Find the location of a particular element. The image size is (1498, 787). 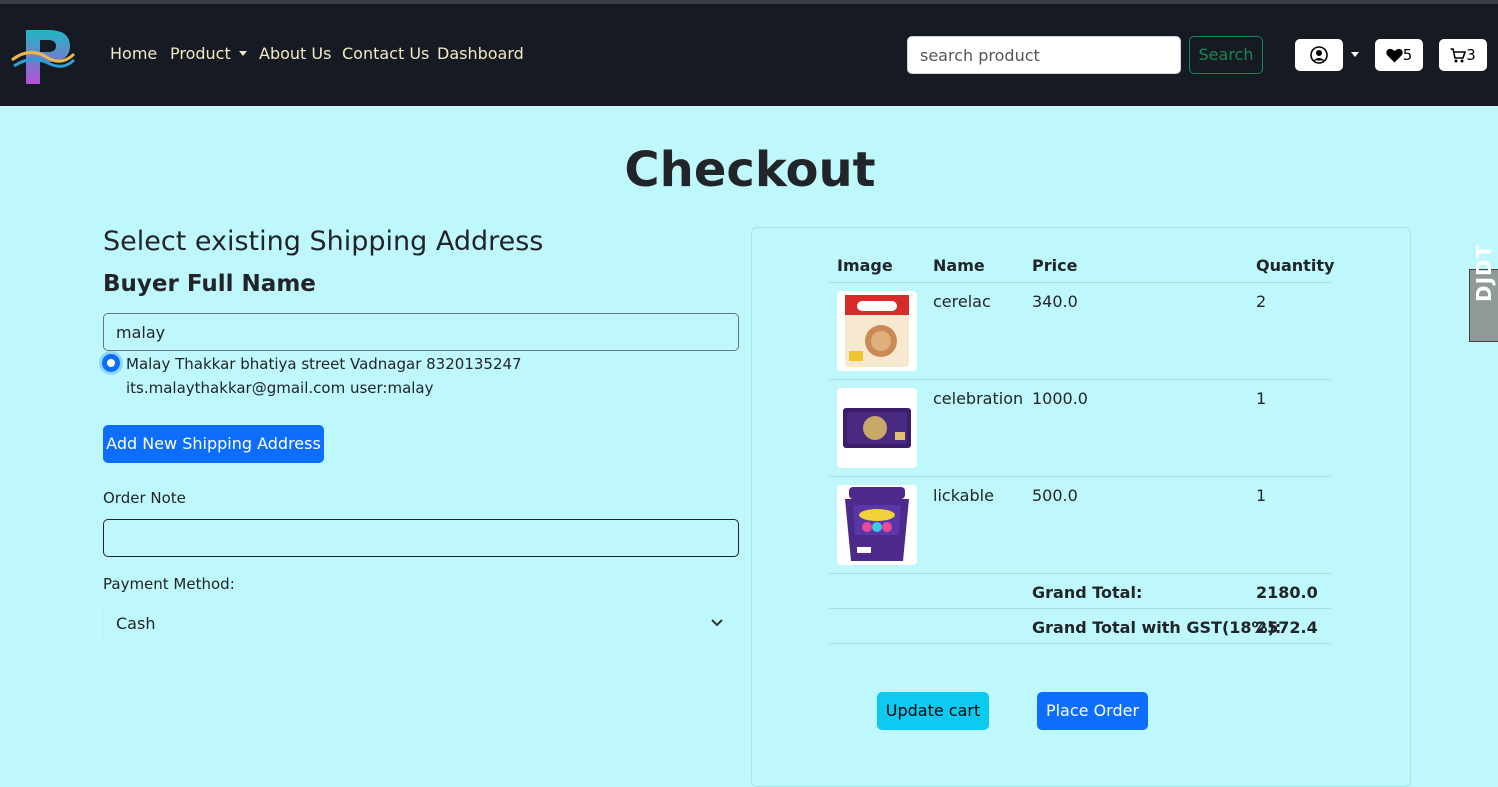

address-radio is located at coordinates (111, 363).